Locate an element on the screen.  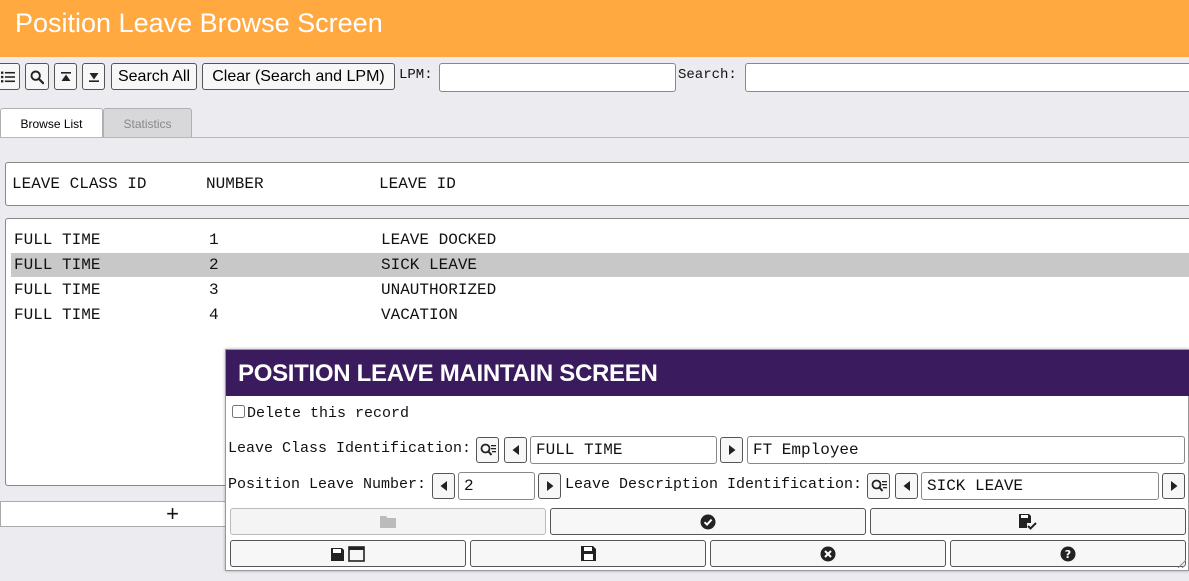
leave-class-lookup-button is located at coordinates (487, 450).